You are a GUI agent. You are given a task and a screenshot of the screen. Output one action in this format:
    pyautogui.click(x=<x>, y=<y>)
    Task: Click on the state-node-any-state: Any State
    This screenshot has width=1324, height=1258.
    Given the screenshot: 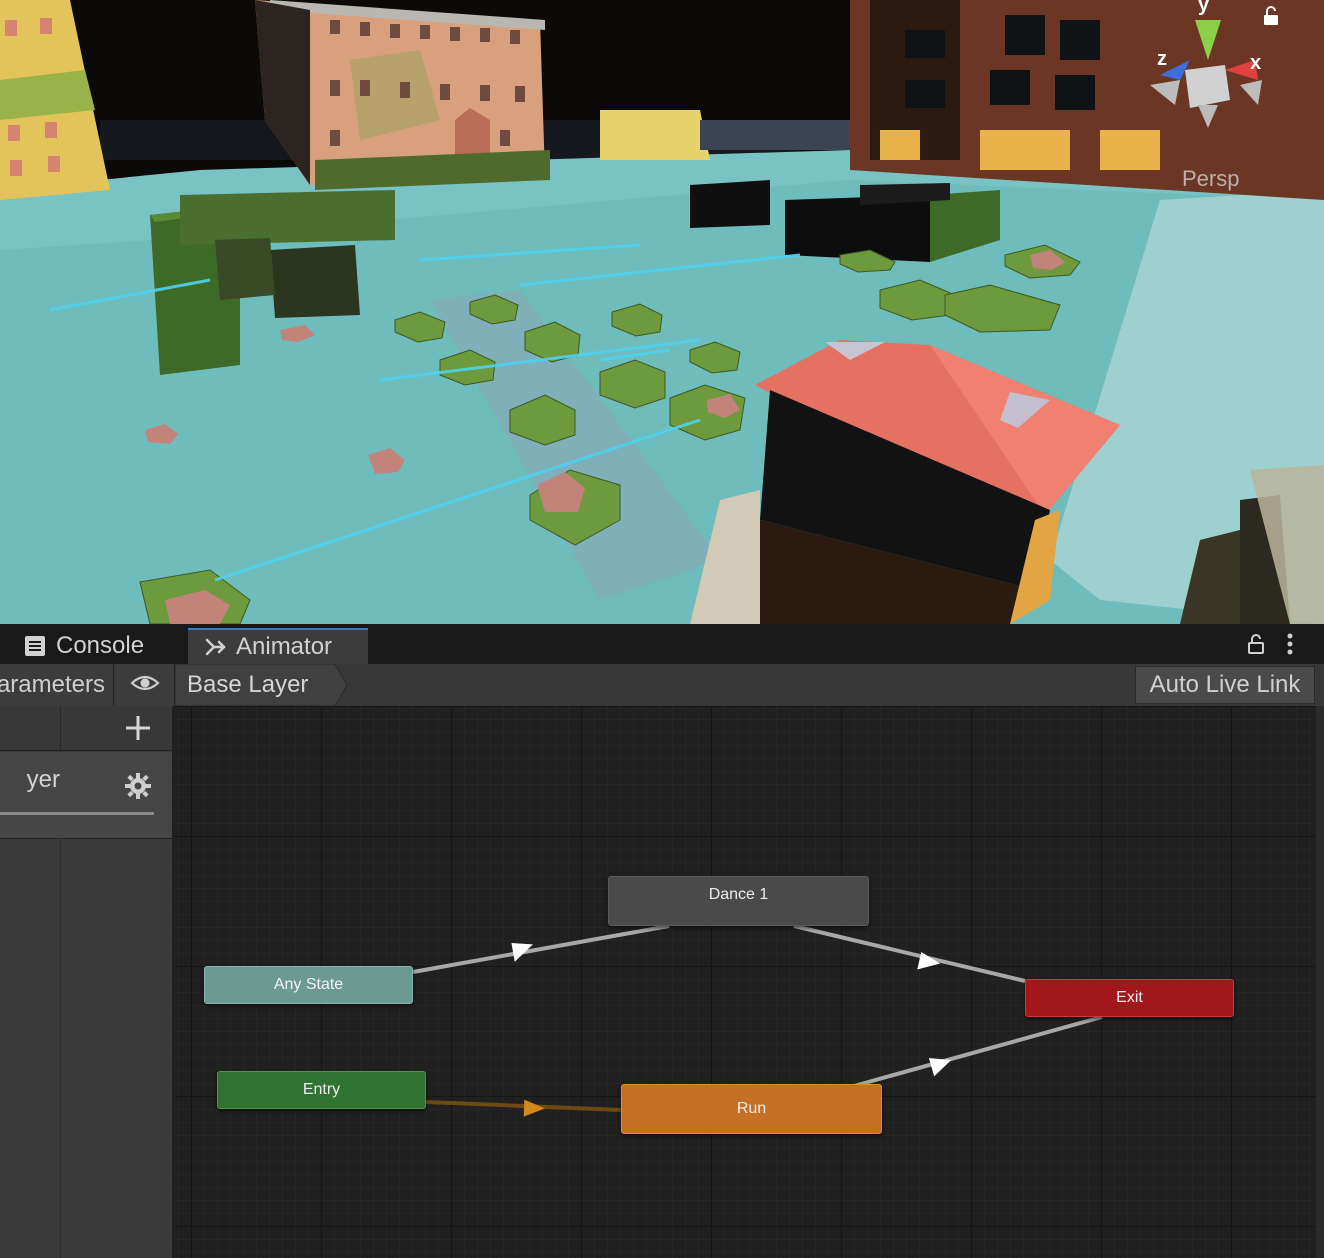 What is the action you would take?
    pyautogui.click(x=308, y=985)
    